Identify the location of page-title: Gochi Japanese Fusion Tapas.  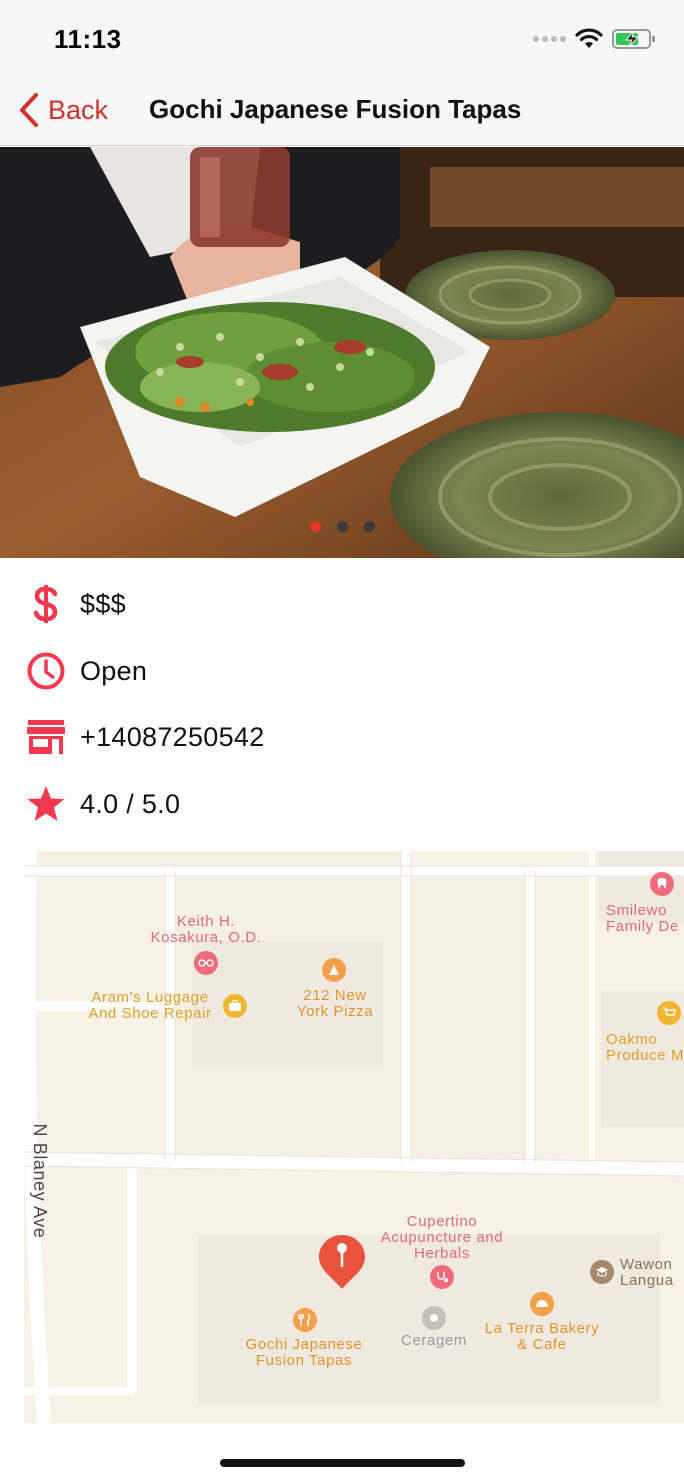
(335, 109).